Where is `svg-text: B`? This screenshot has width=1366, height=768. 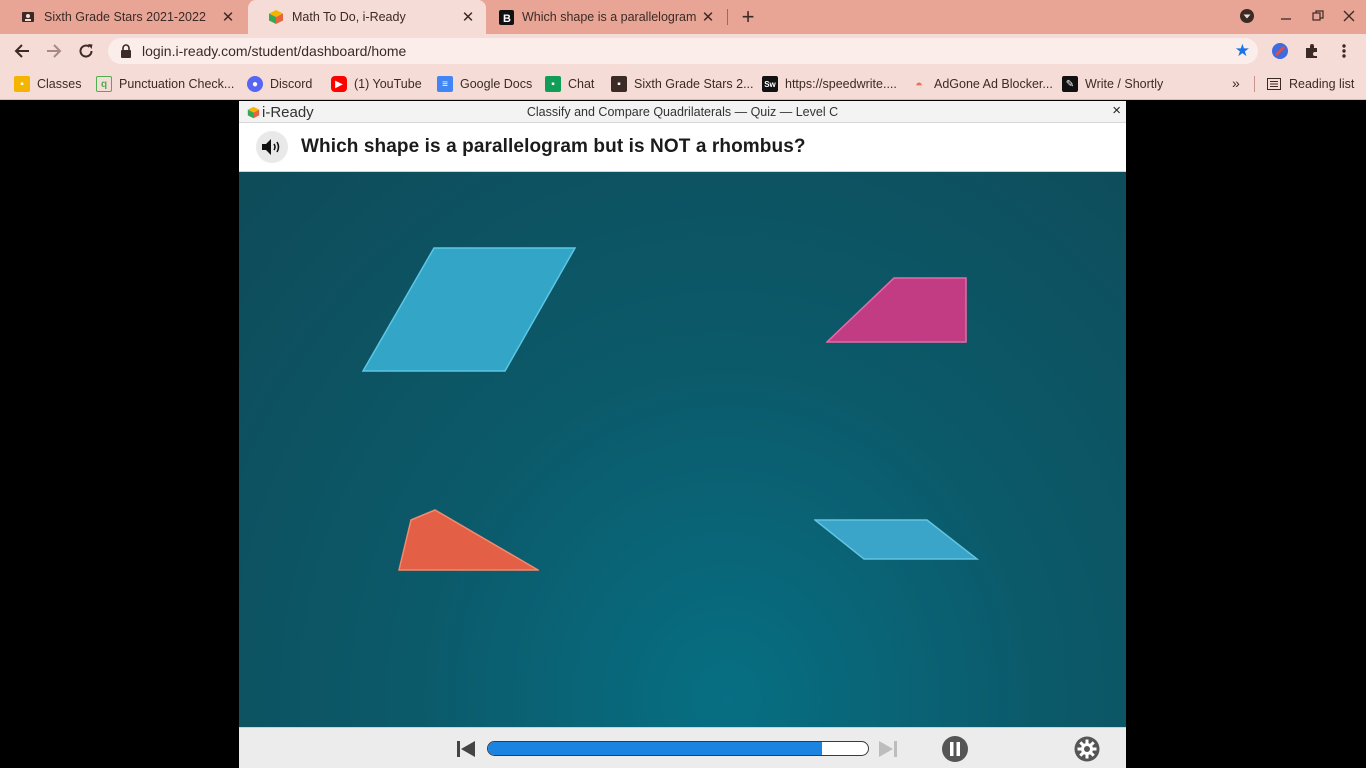 svg-text: B is located at coordinates (507, 19).